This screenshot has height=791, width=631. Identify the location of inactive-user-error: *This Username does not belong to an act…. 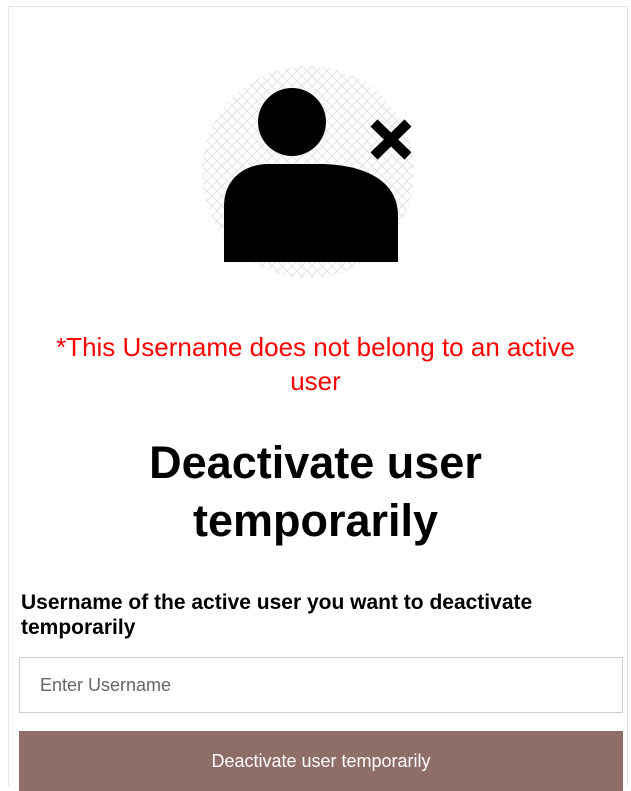
(315, 364).